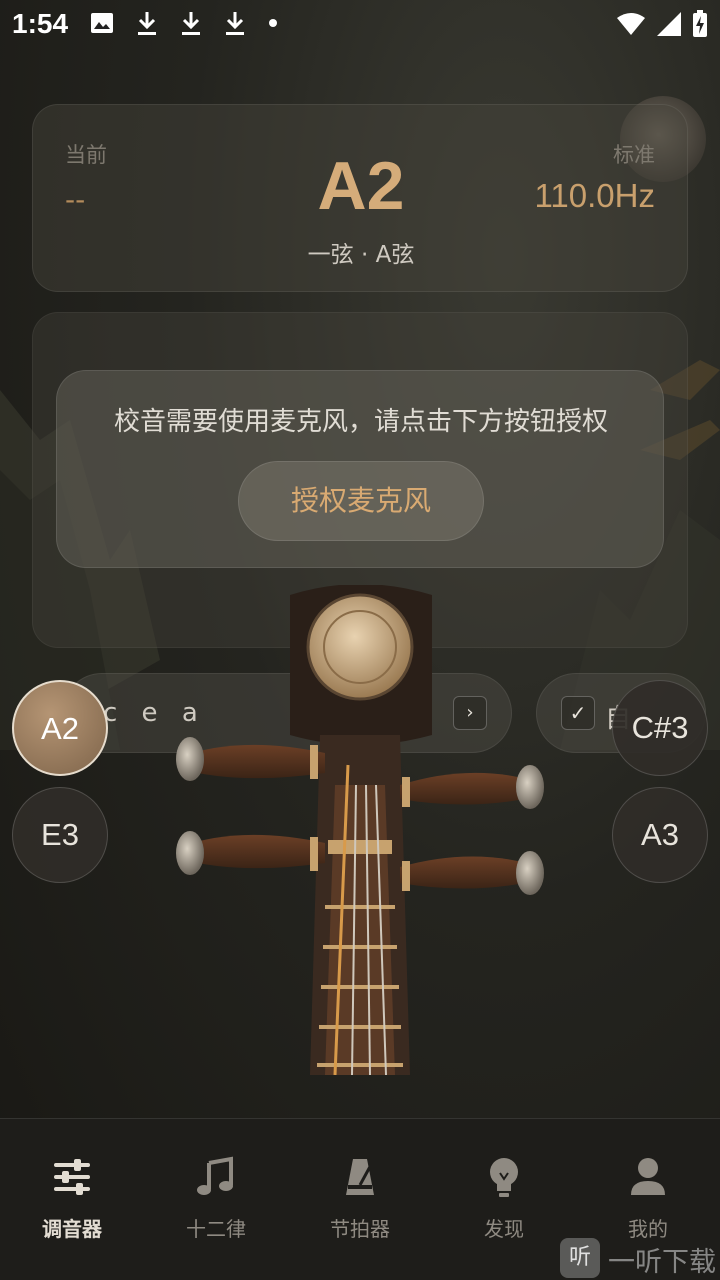 Image resolution: width=720 pixels, height=1280 pixels. Describe the element at coordinates (360, 1229) in the screenshot. I see `nav-metronome-label: 节拍器` at that location.